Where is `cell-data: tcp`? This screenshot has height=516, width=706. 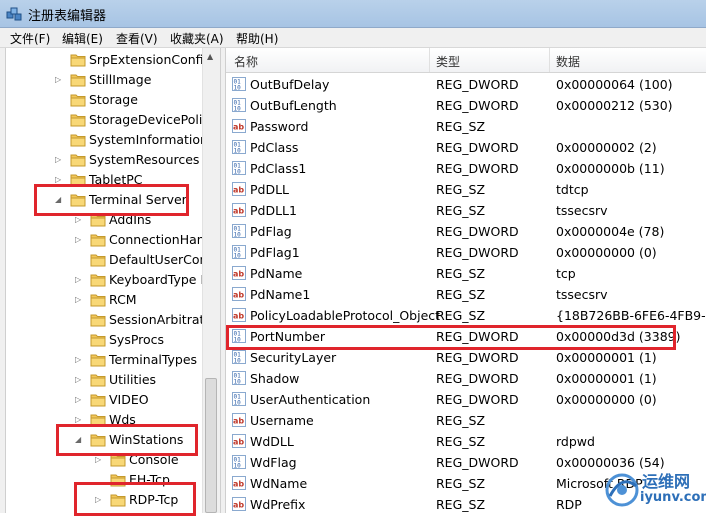 cell-data: tcp is located at coordinates (566, 273).